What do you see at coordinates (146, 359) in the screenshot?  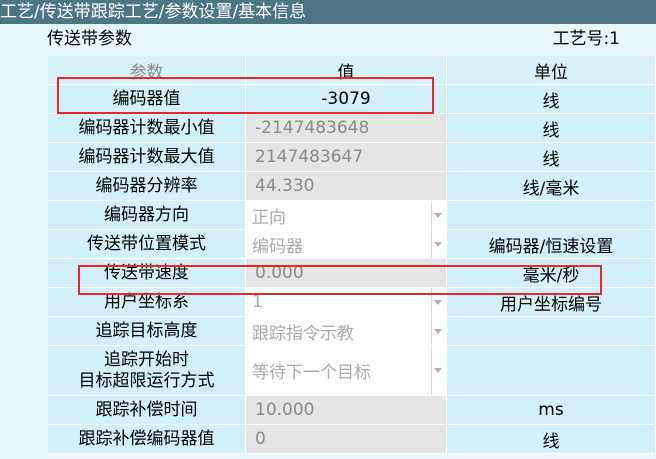 I see `label-line: 追踪开始时` at bounding box center [146, 359].